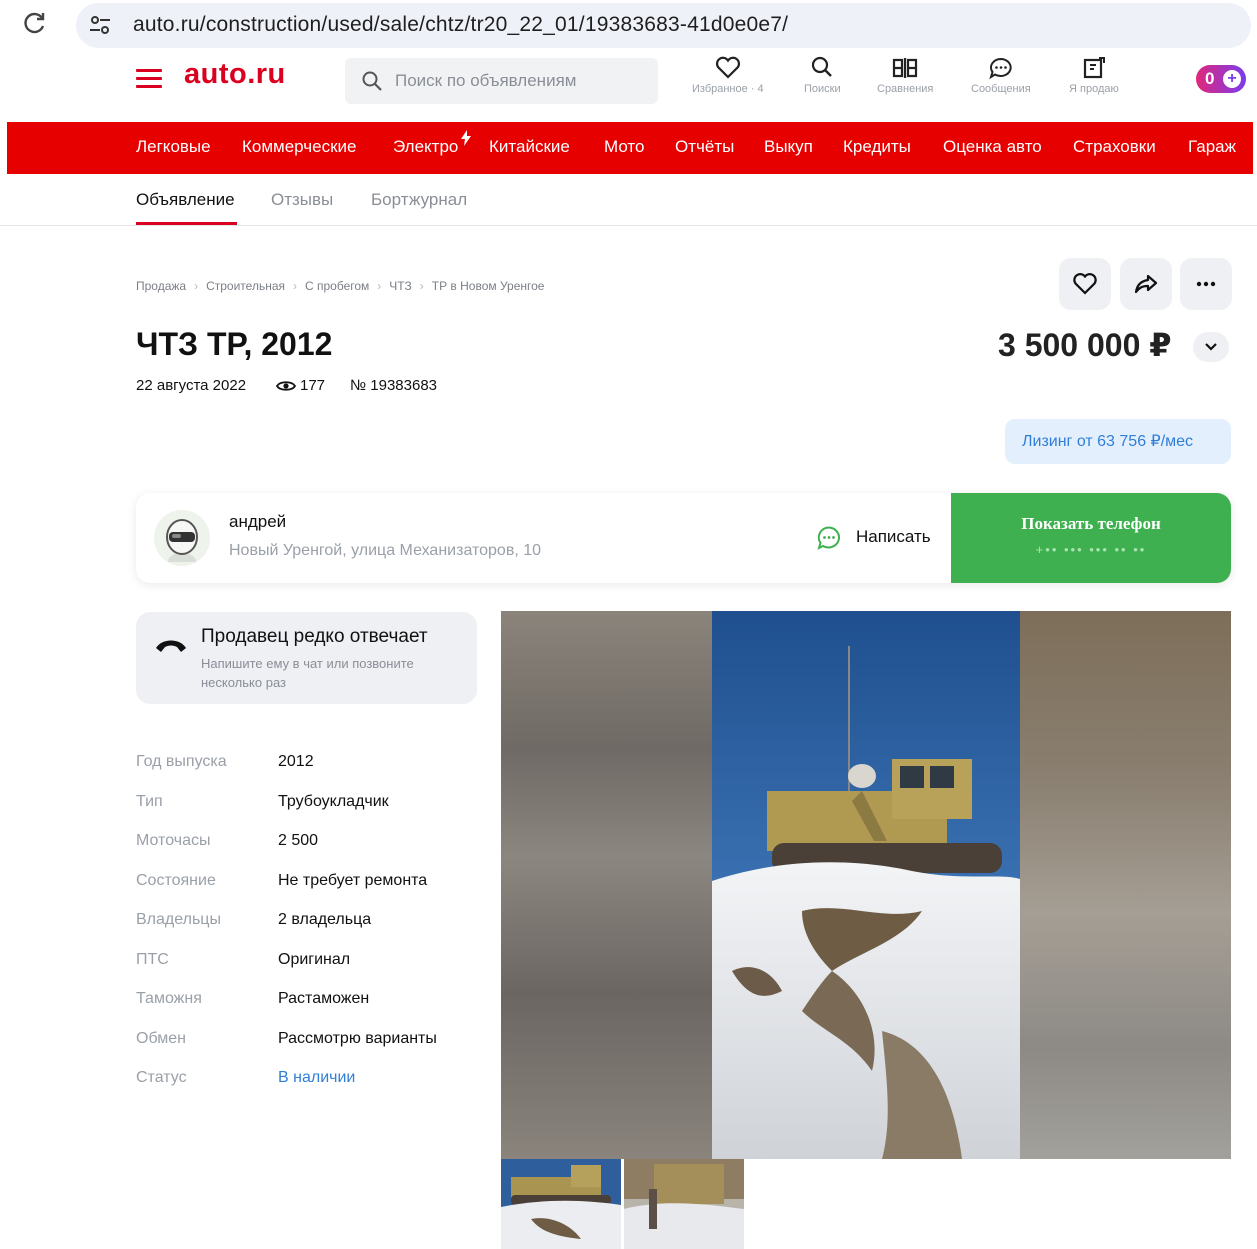  I want to click on main-photo, so click(866, 885).